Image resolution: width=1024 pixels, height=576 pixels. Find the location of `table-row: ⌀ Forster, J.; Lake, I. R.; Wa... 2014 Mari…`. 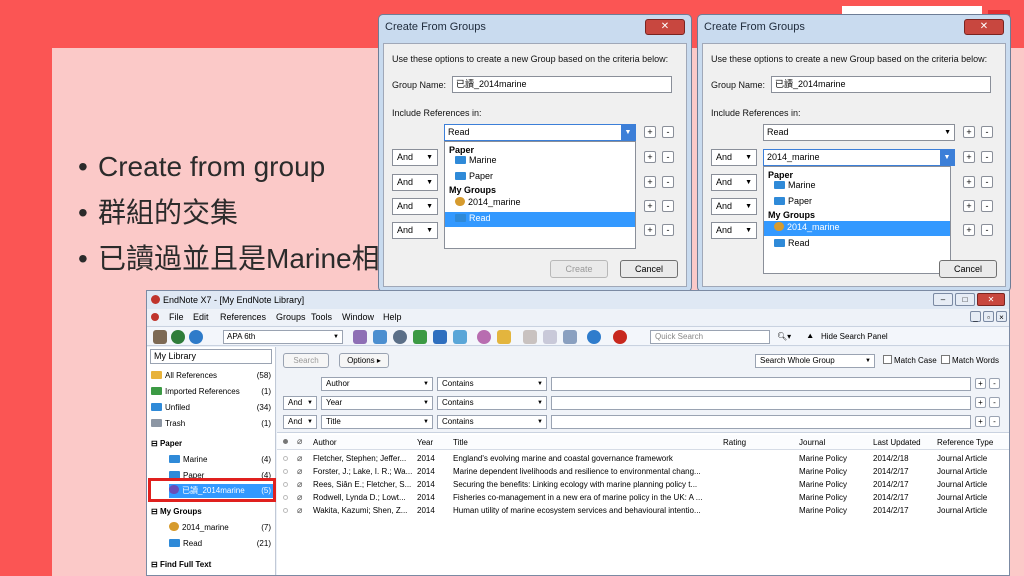

table-row: ⌀ Forster, J.; Lake, I. R.; Wa... 2014 Mari… is located at coordinates (643, 471).